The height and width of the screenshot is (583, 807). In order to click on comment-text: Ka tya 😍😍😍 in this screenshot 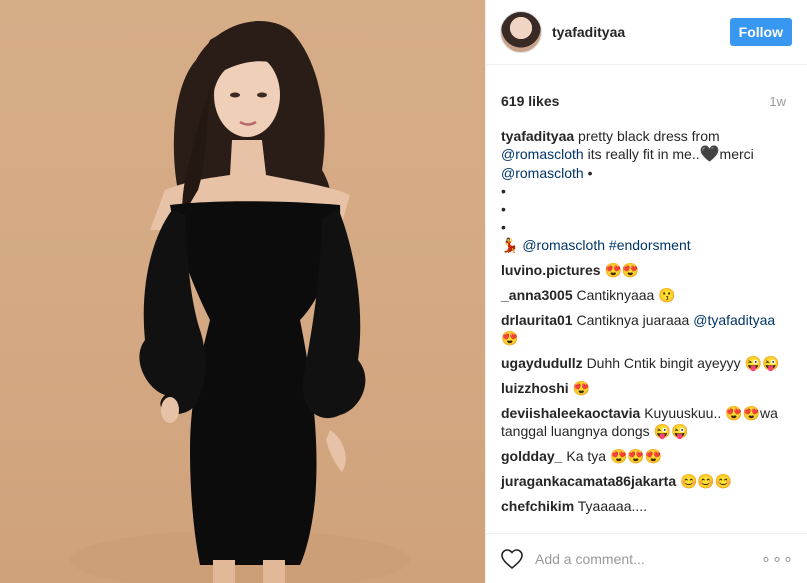, I will do `click(614, 456)`.